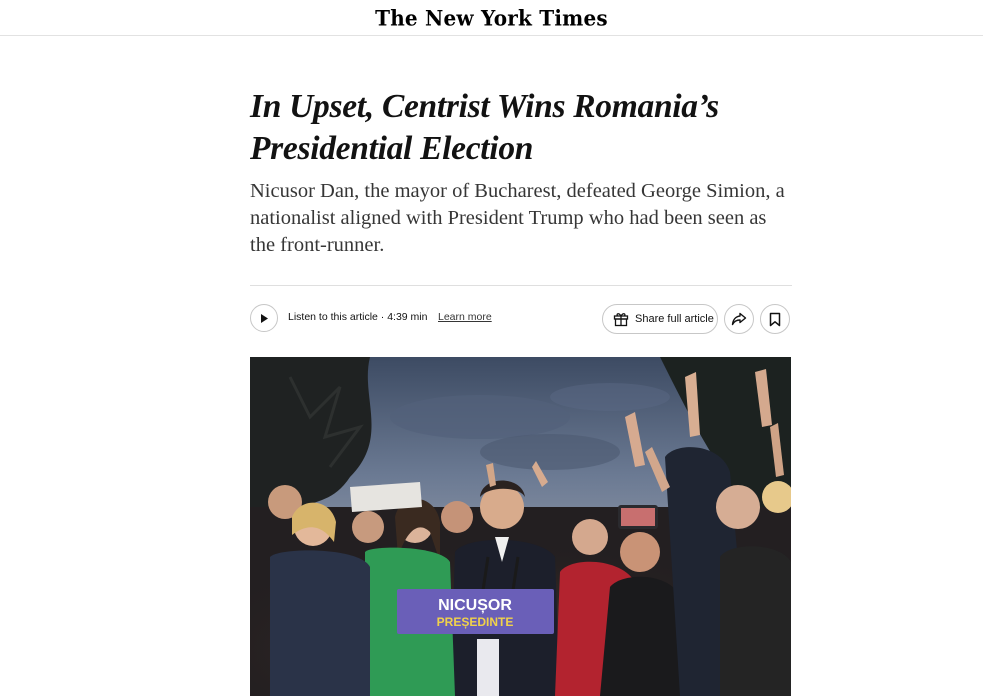  Describe the element at coordinates (621, 320) in the screenshot. I see `gift-icon` at that location.